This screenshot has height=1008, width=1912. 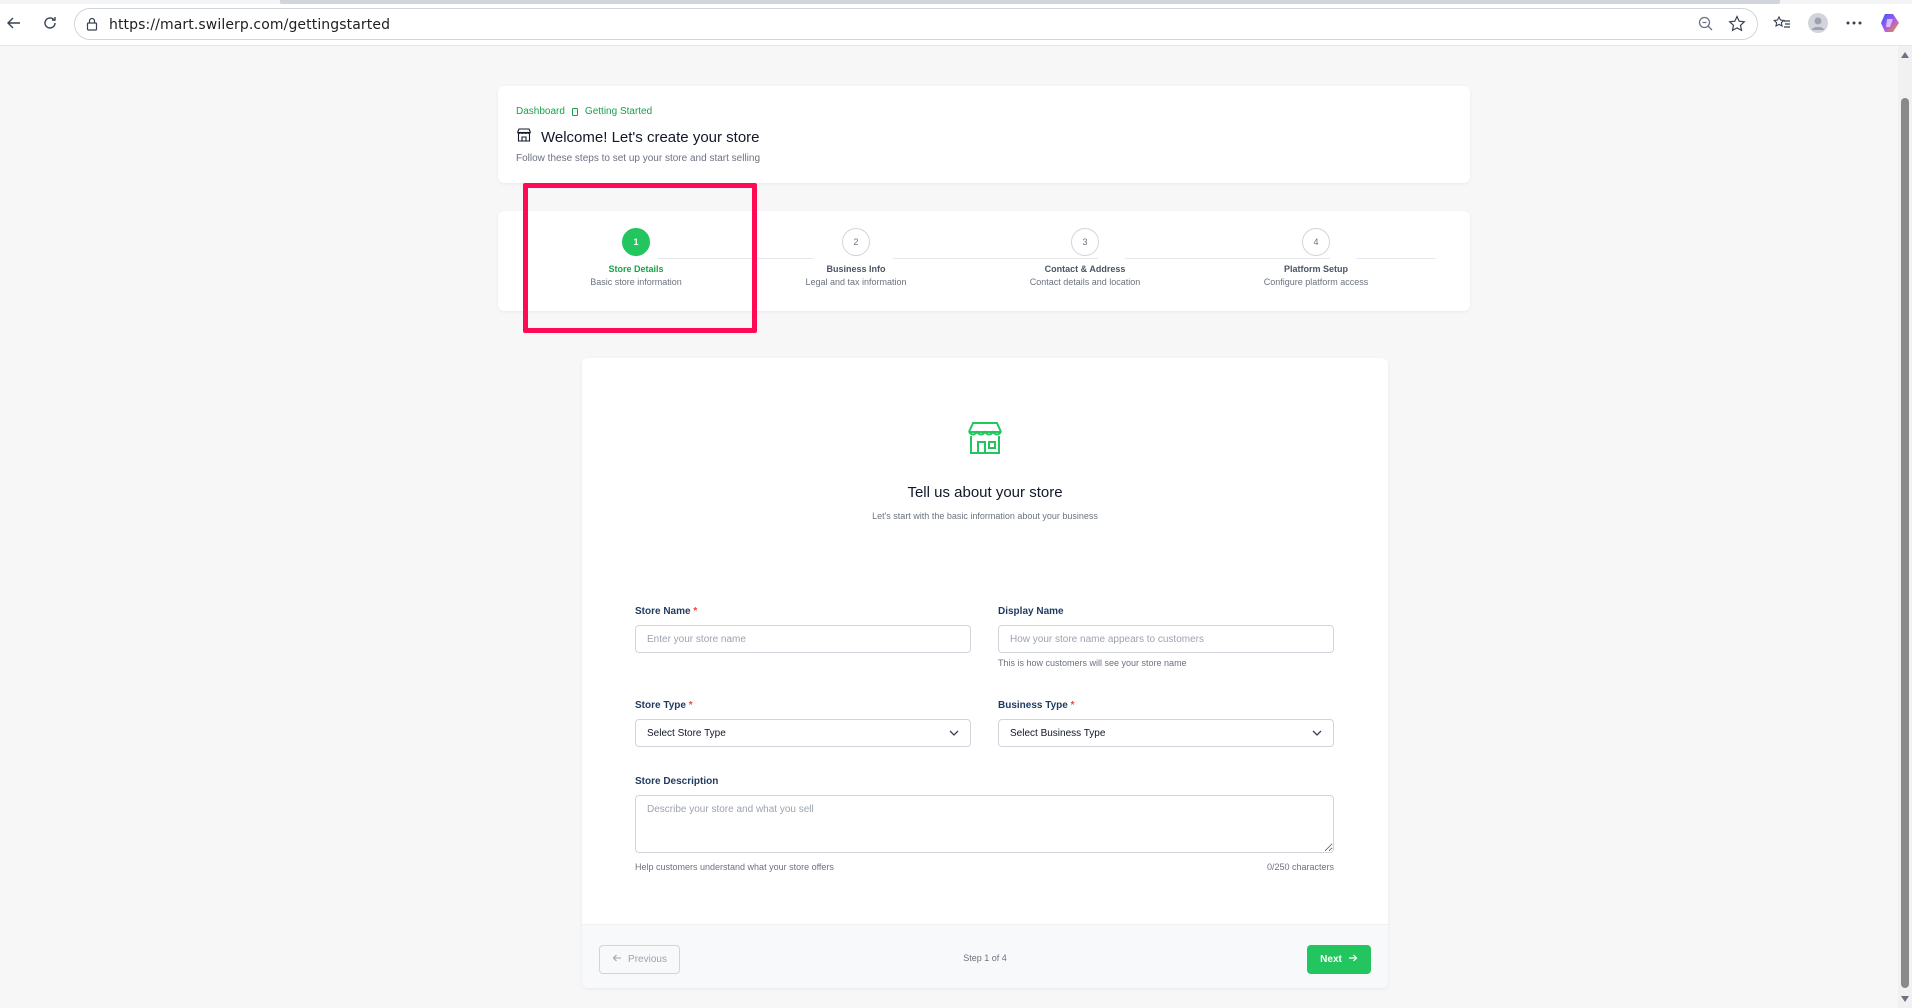 I want to click on scroll-down-icon, so click(x=1905, y=999).